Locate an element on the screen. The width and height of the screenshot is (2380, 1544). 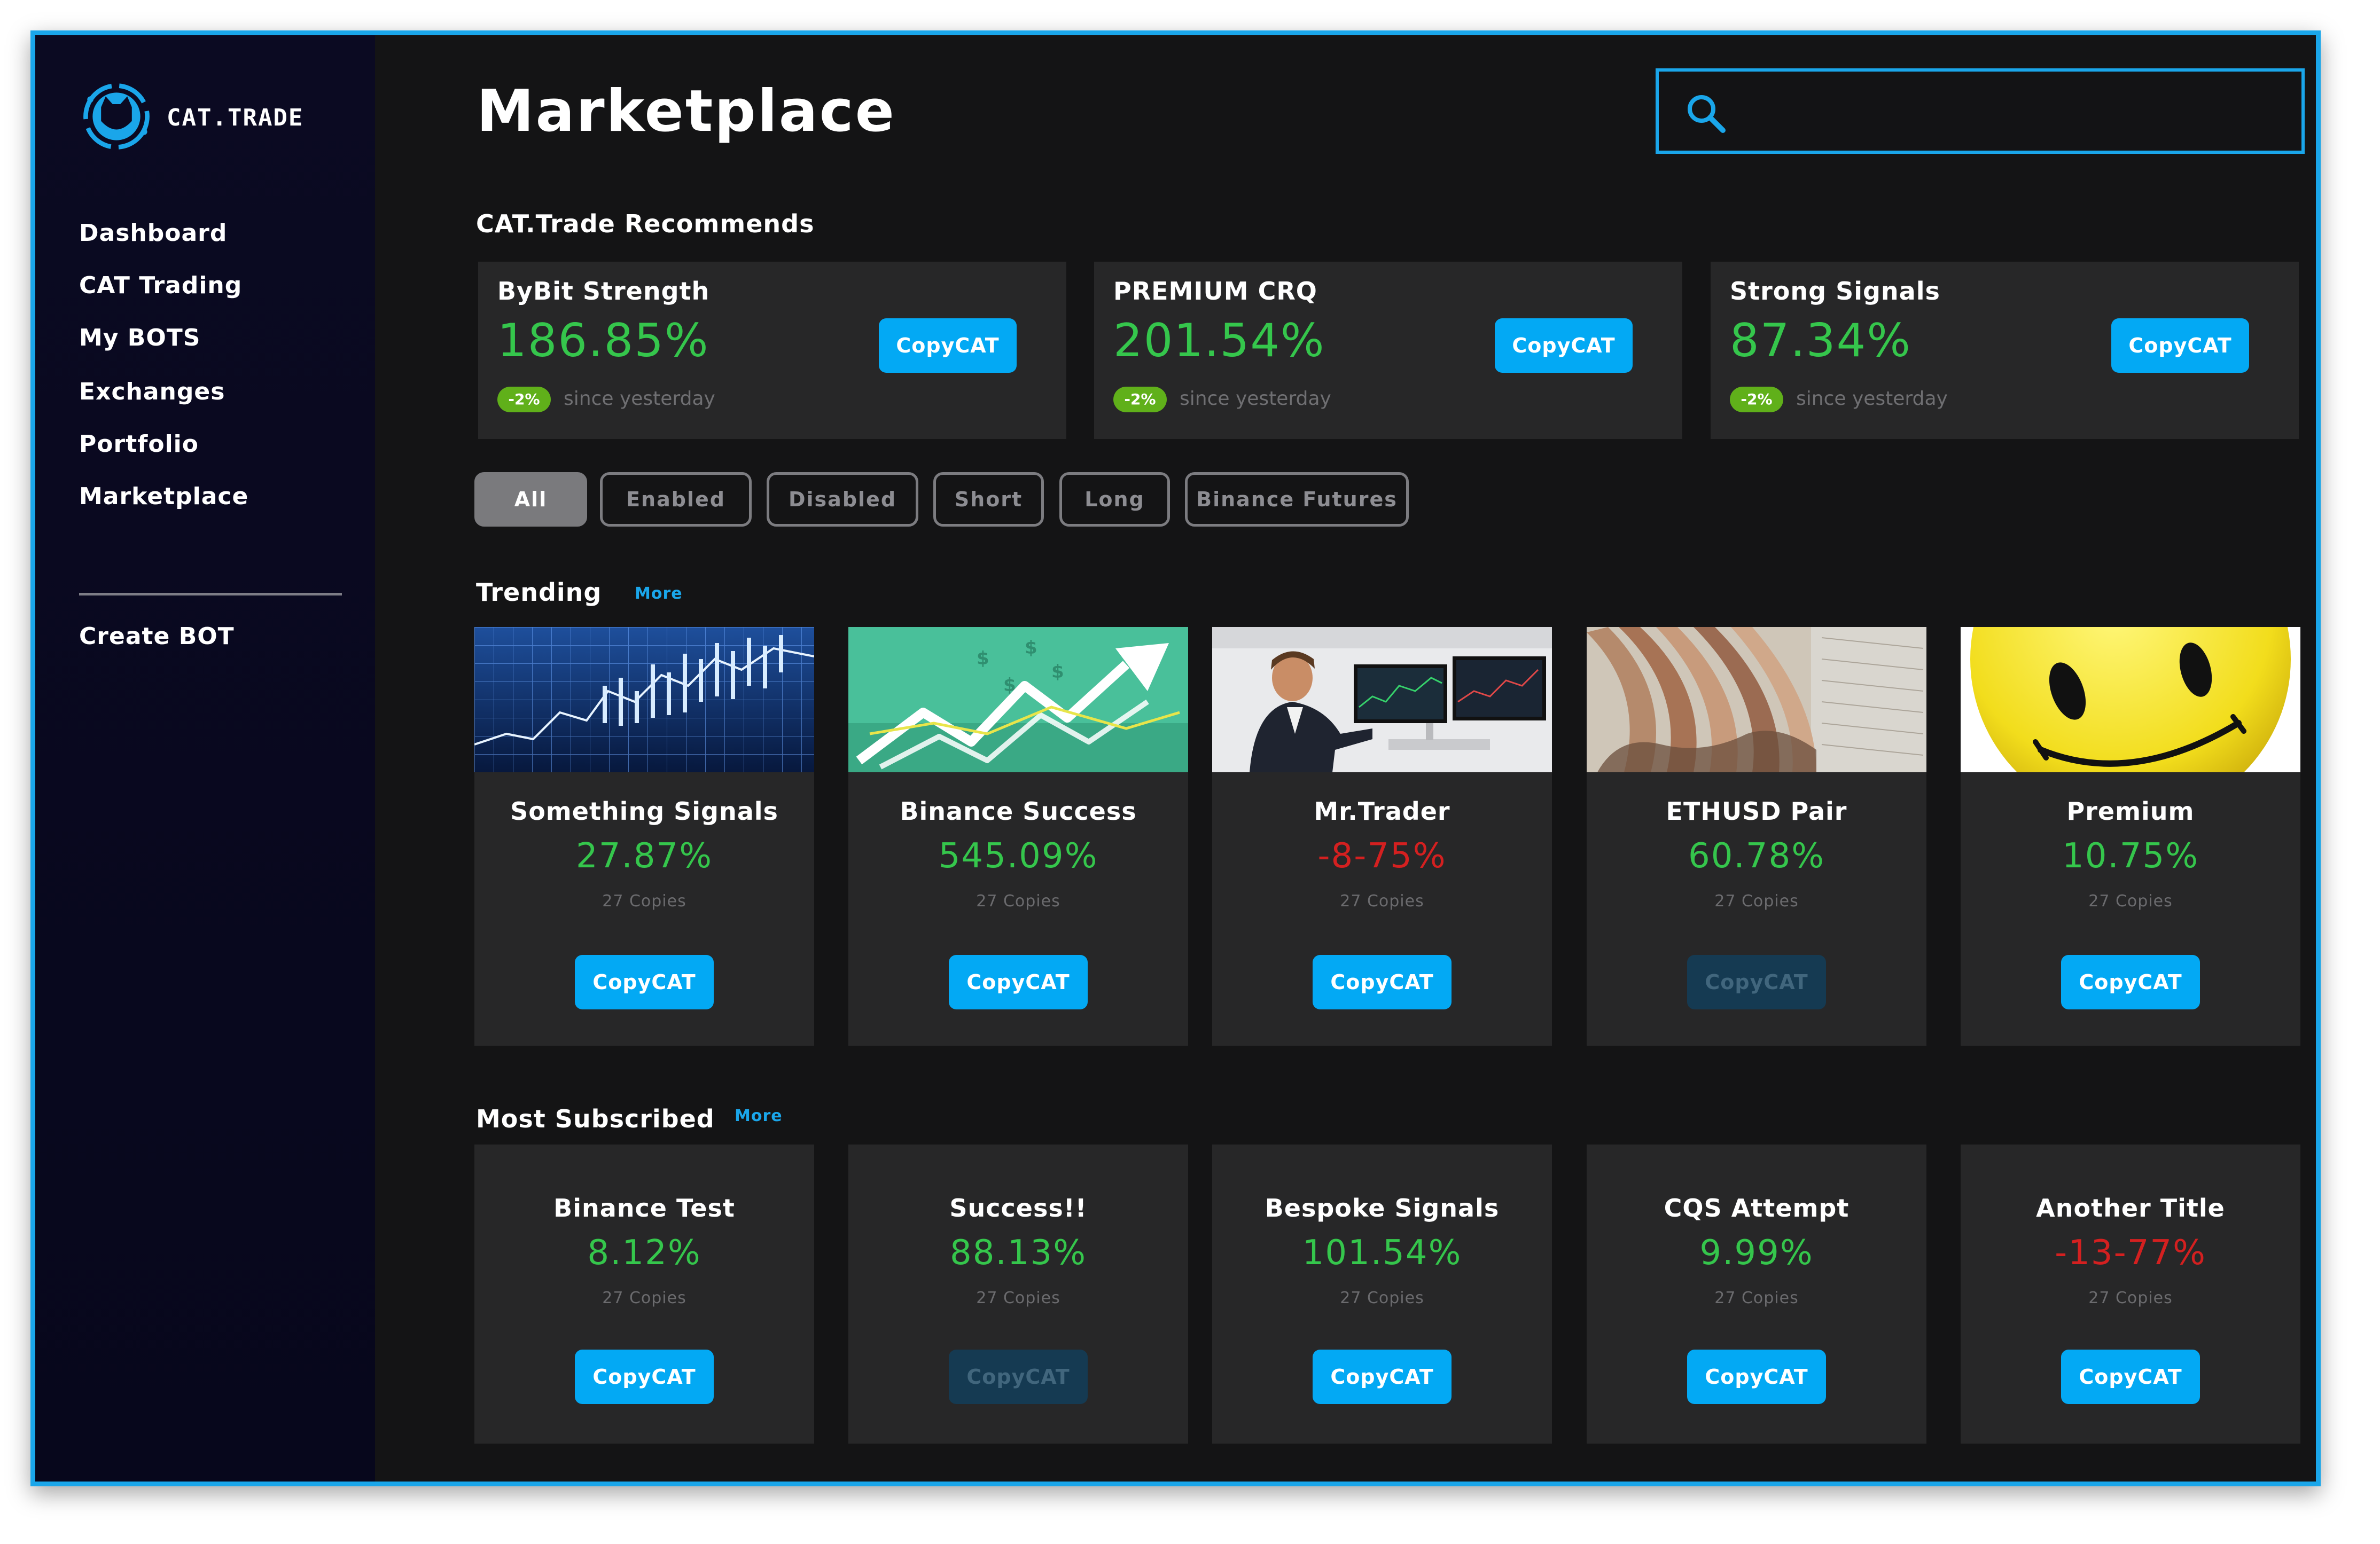
card-percent: 9.99% is located at coordinates (1756, 1253).